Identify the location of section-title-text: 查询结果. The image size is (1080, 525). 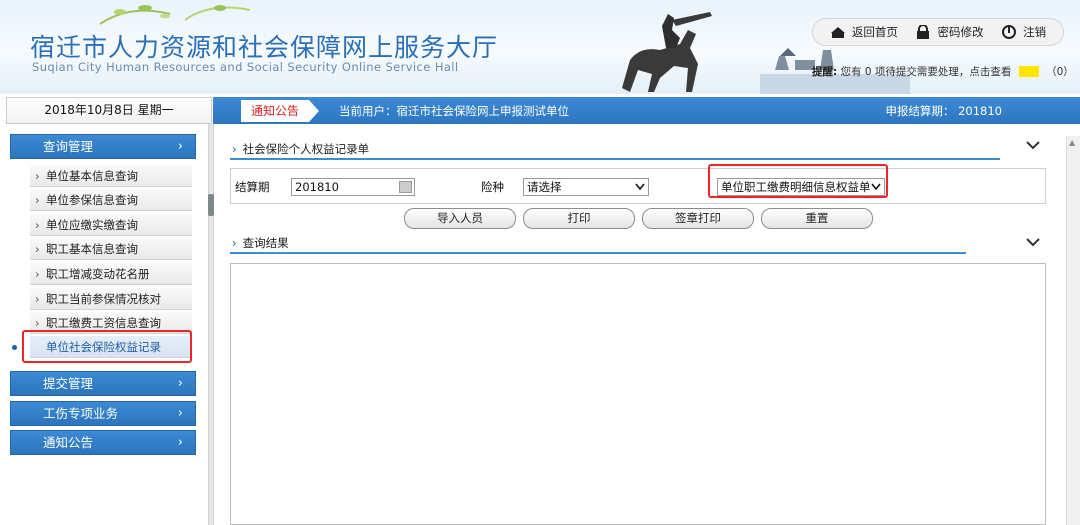
(265, 243).